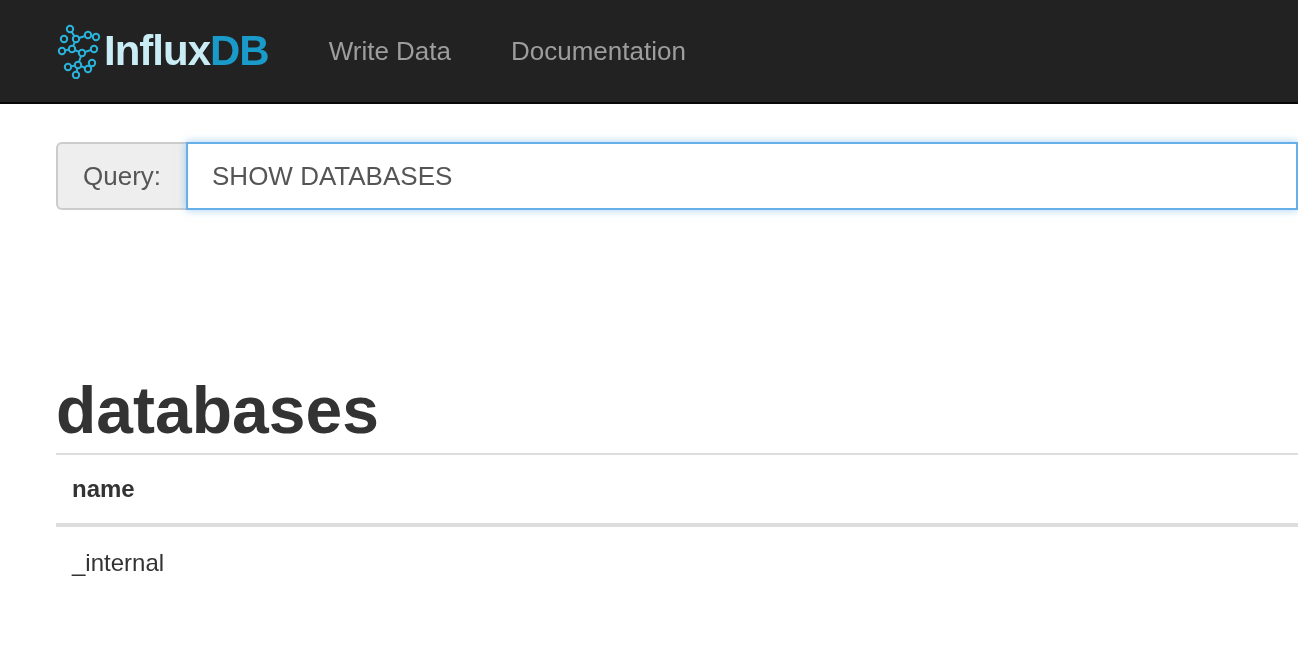  What do you see at coordinates (218, 410) in the screenshot?
I see `result-title: databases` at bounding box center [218, 410].